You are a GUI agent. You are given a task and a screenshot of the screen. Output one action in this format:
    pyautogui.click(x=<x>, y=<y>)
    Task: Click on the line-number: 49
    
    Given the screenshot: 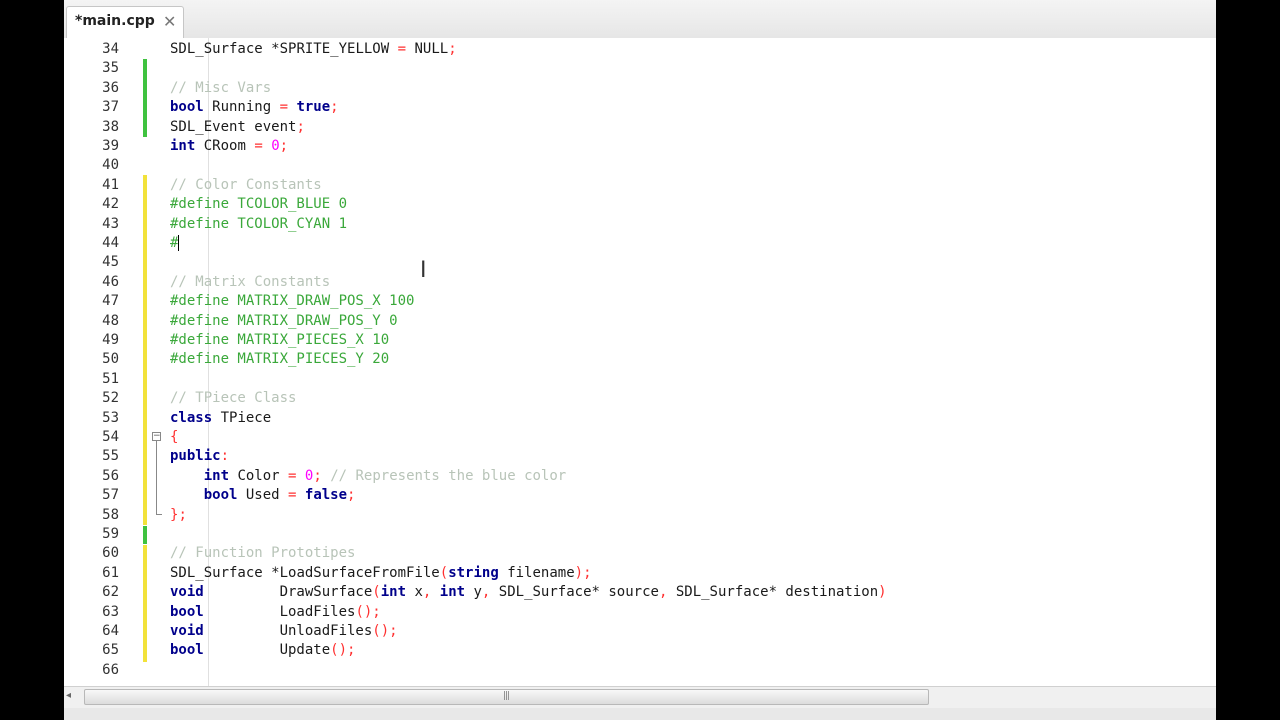 What is the action you would take?
    pyautogui.click(x=110, y=340)
    